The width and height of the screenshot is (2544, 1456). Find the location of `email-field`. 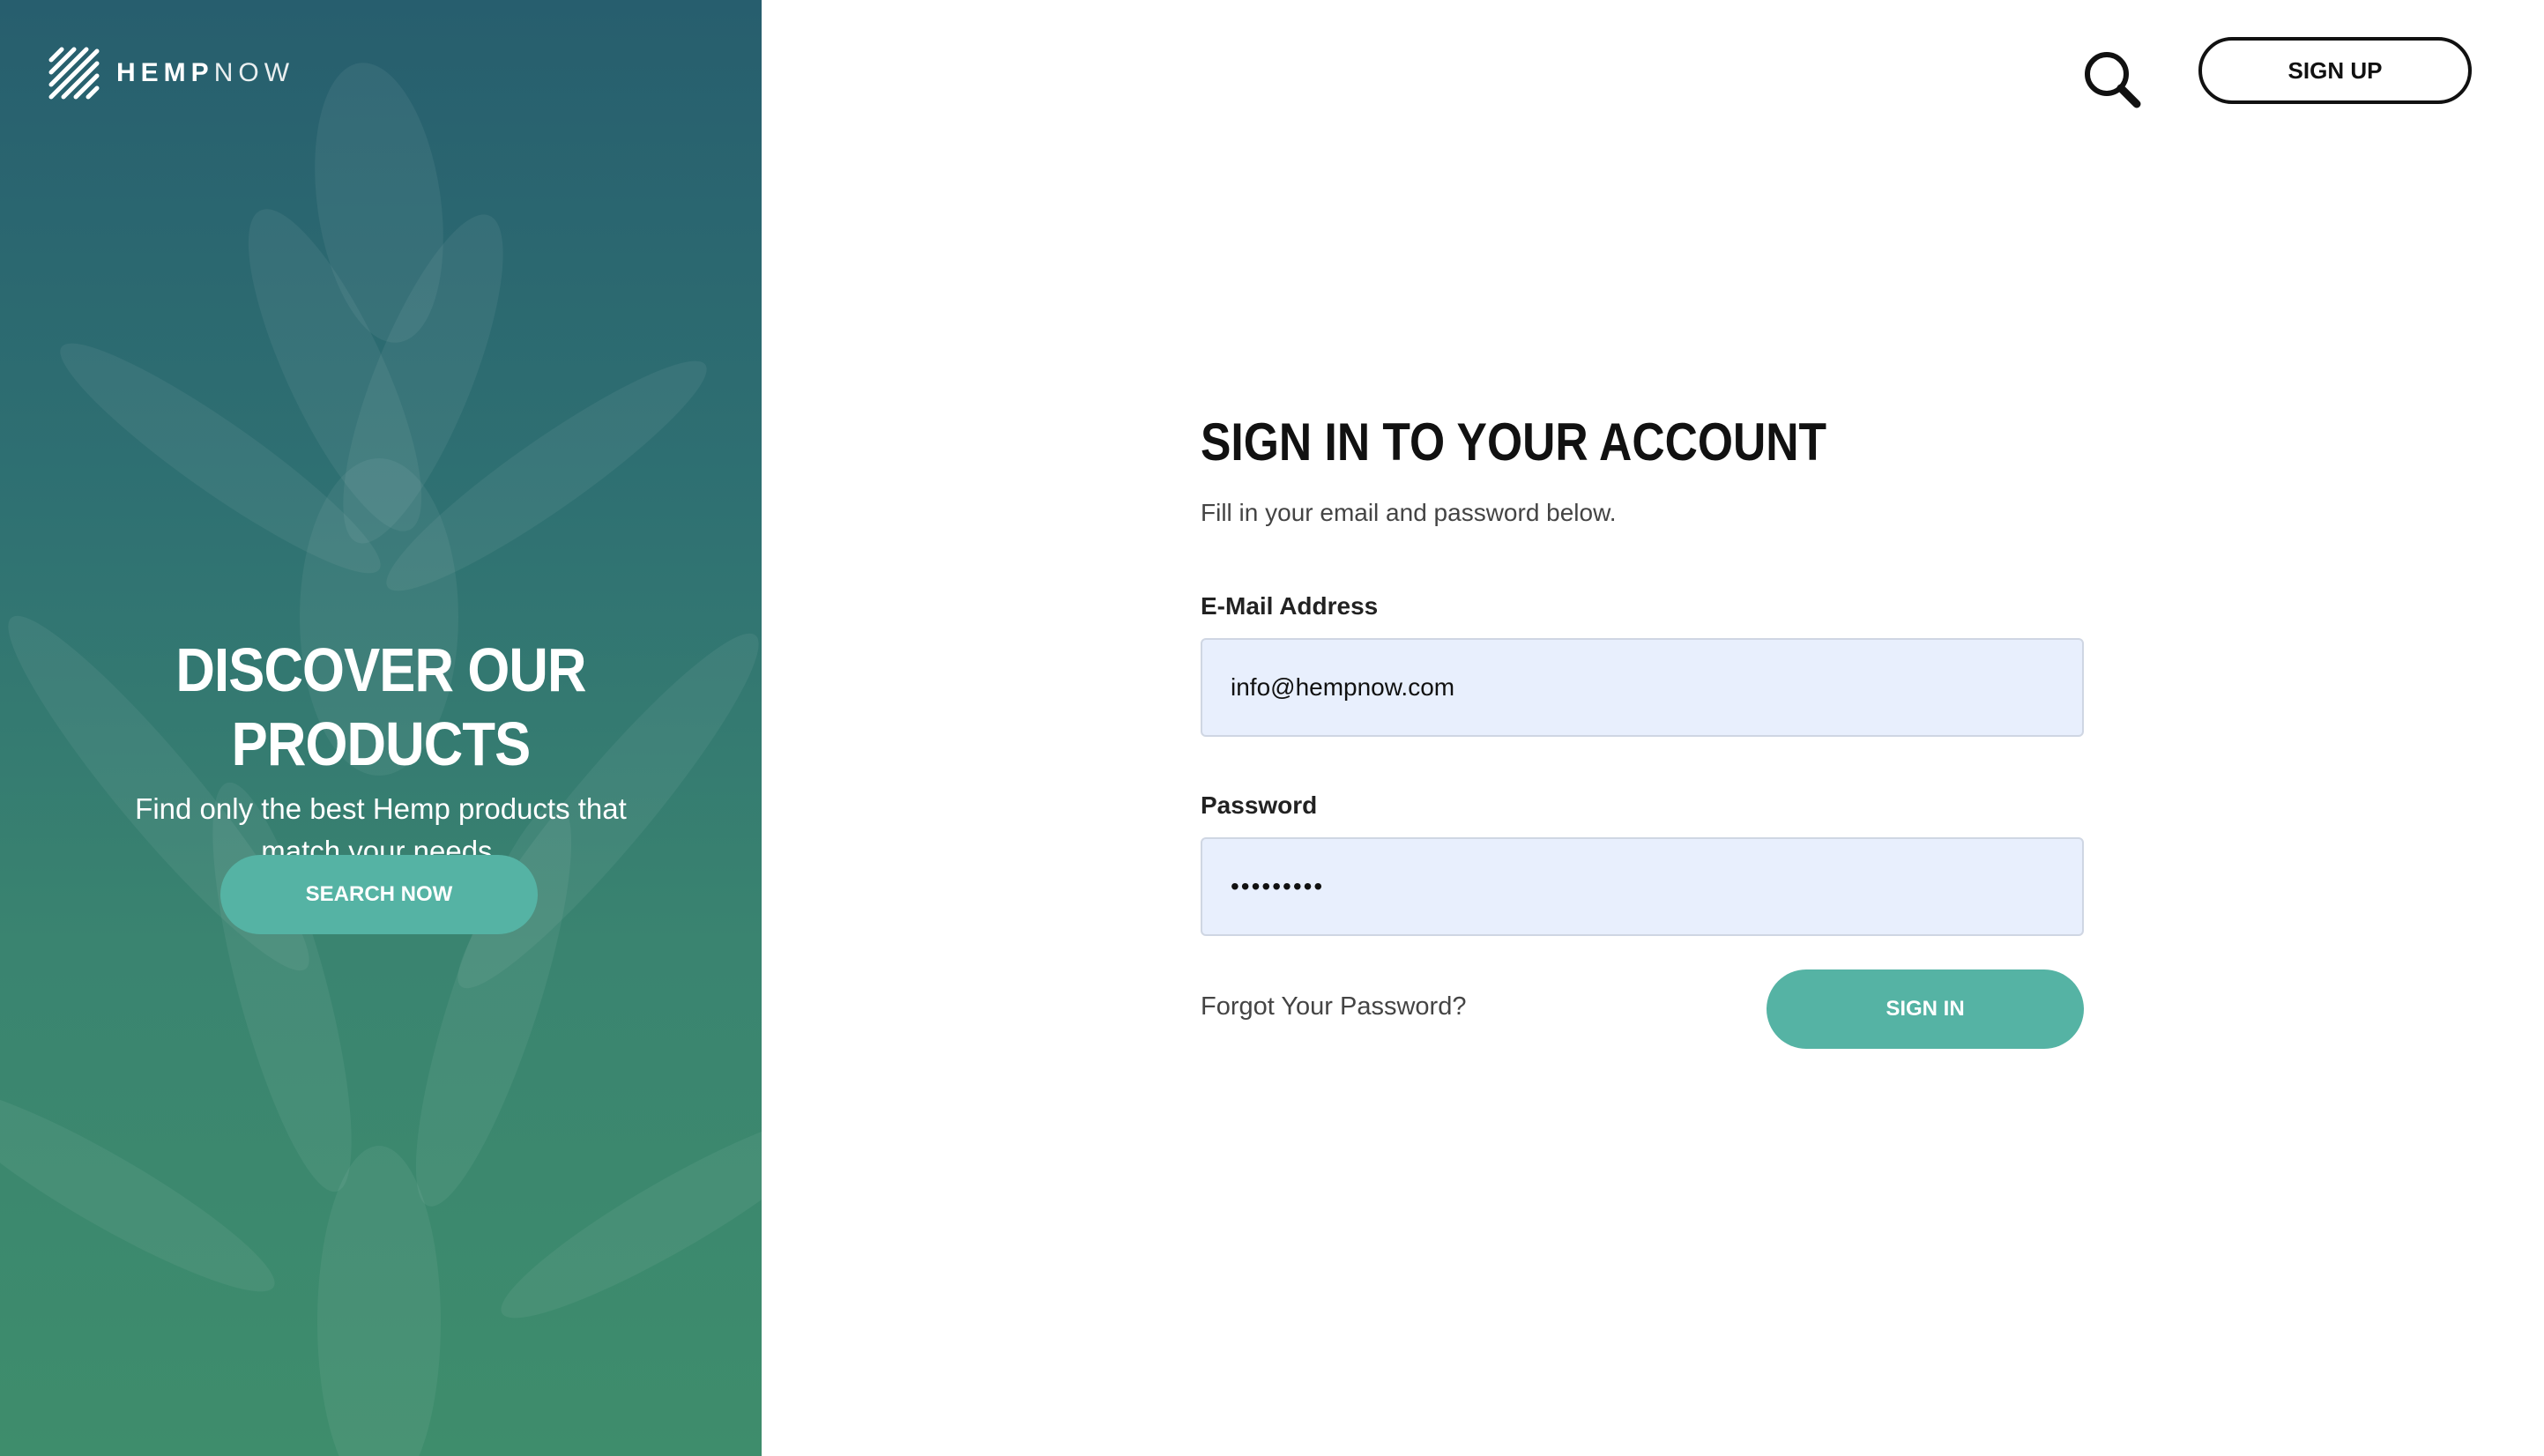

email-field is located at coordinates (1643, 687).